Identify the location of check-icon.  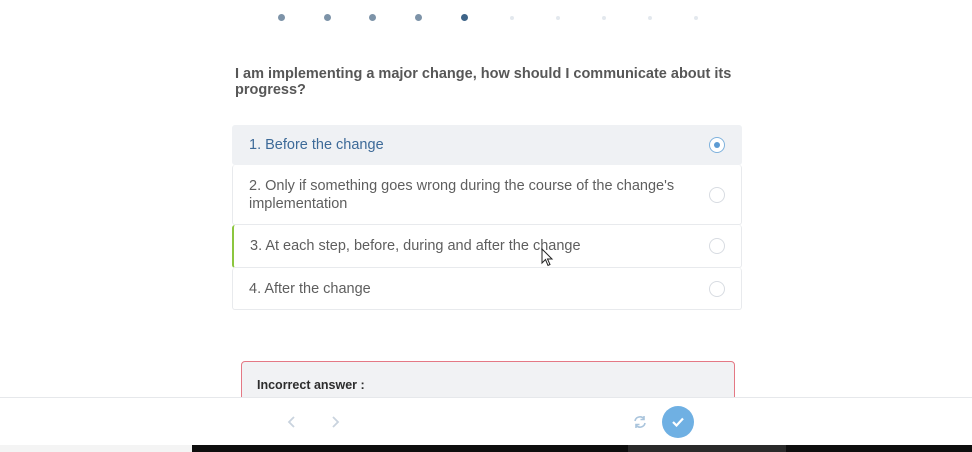
(678, 422).